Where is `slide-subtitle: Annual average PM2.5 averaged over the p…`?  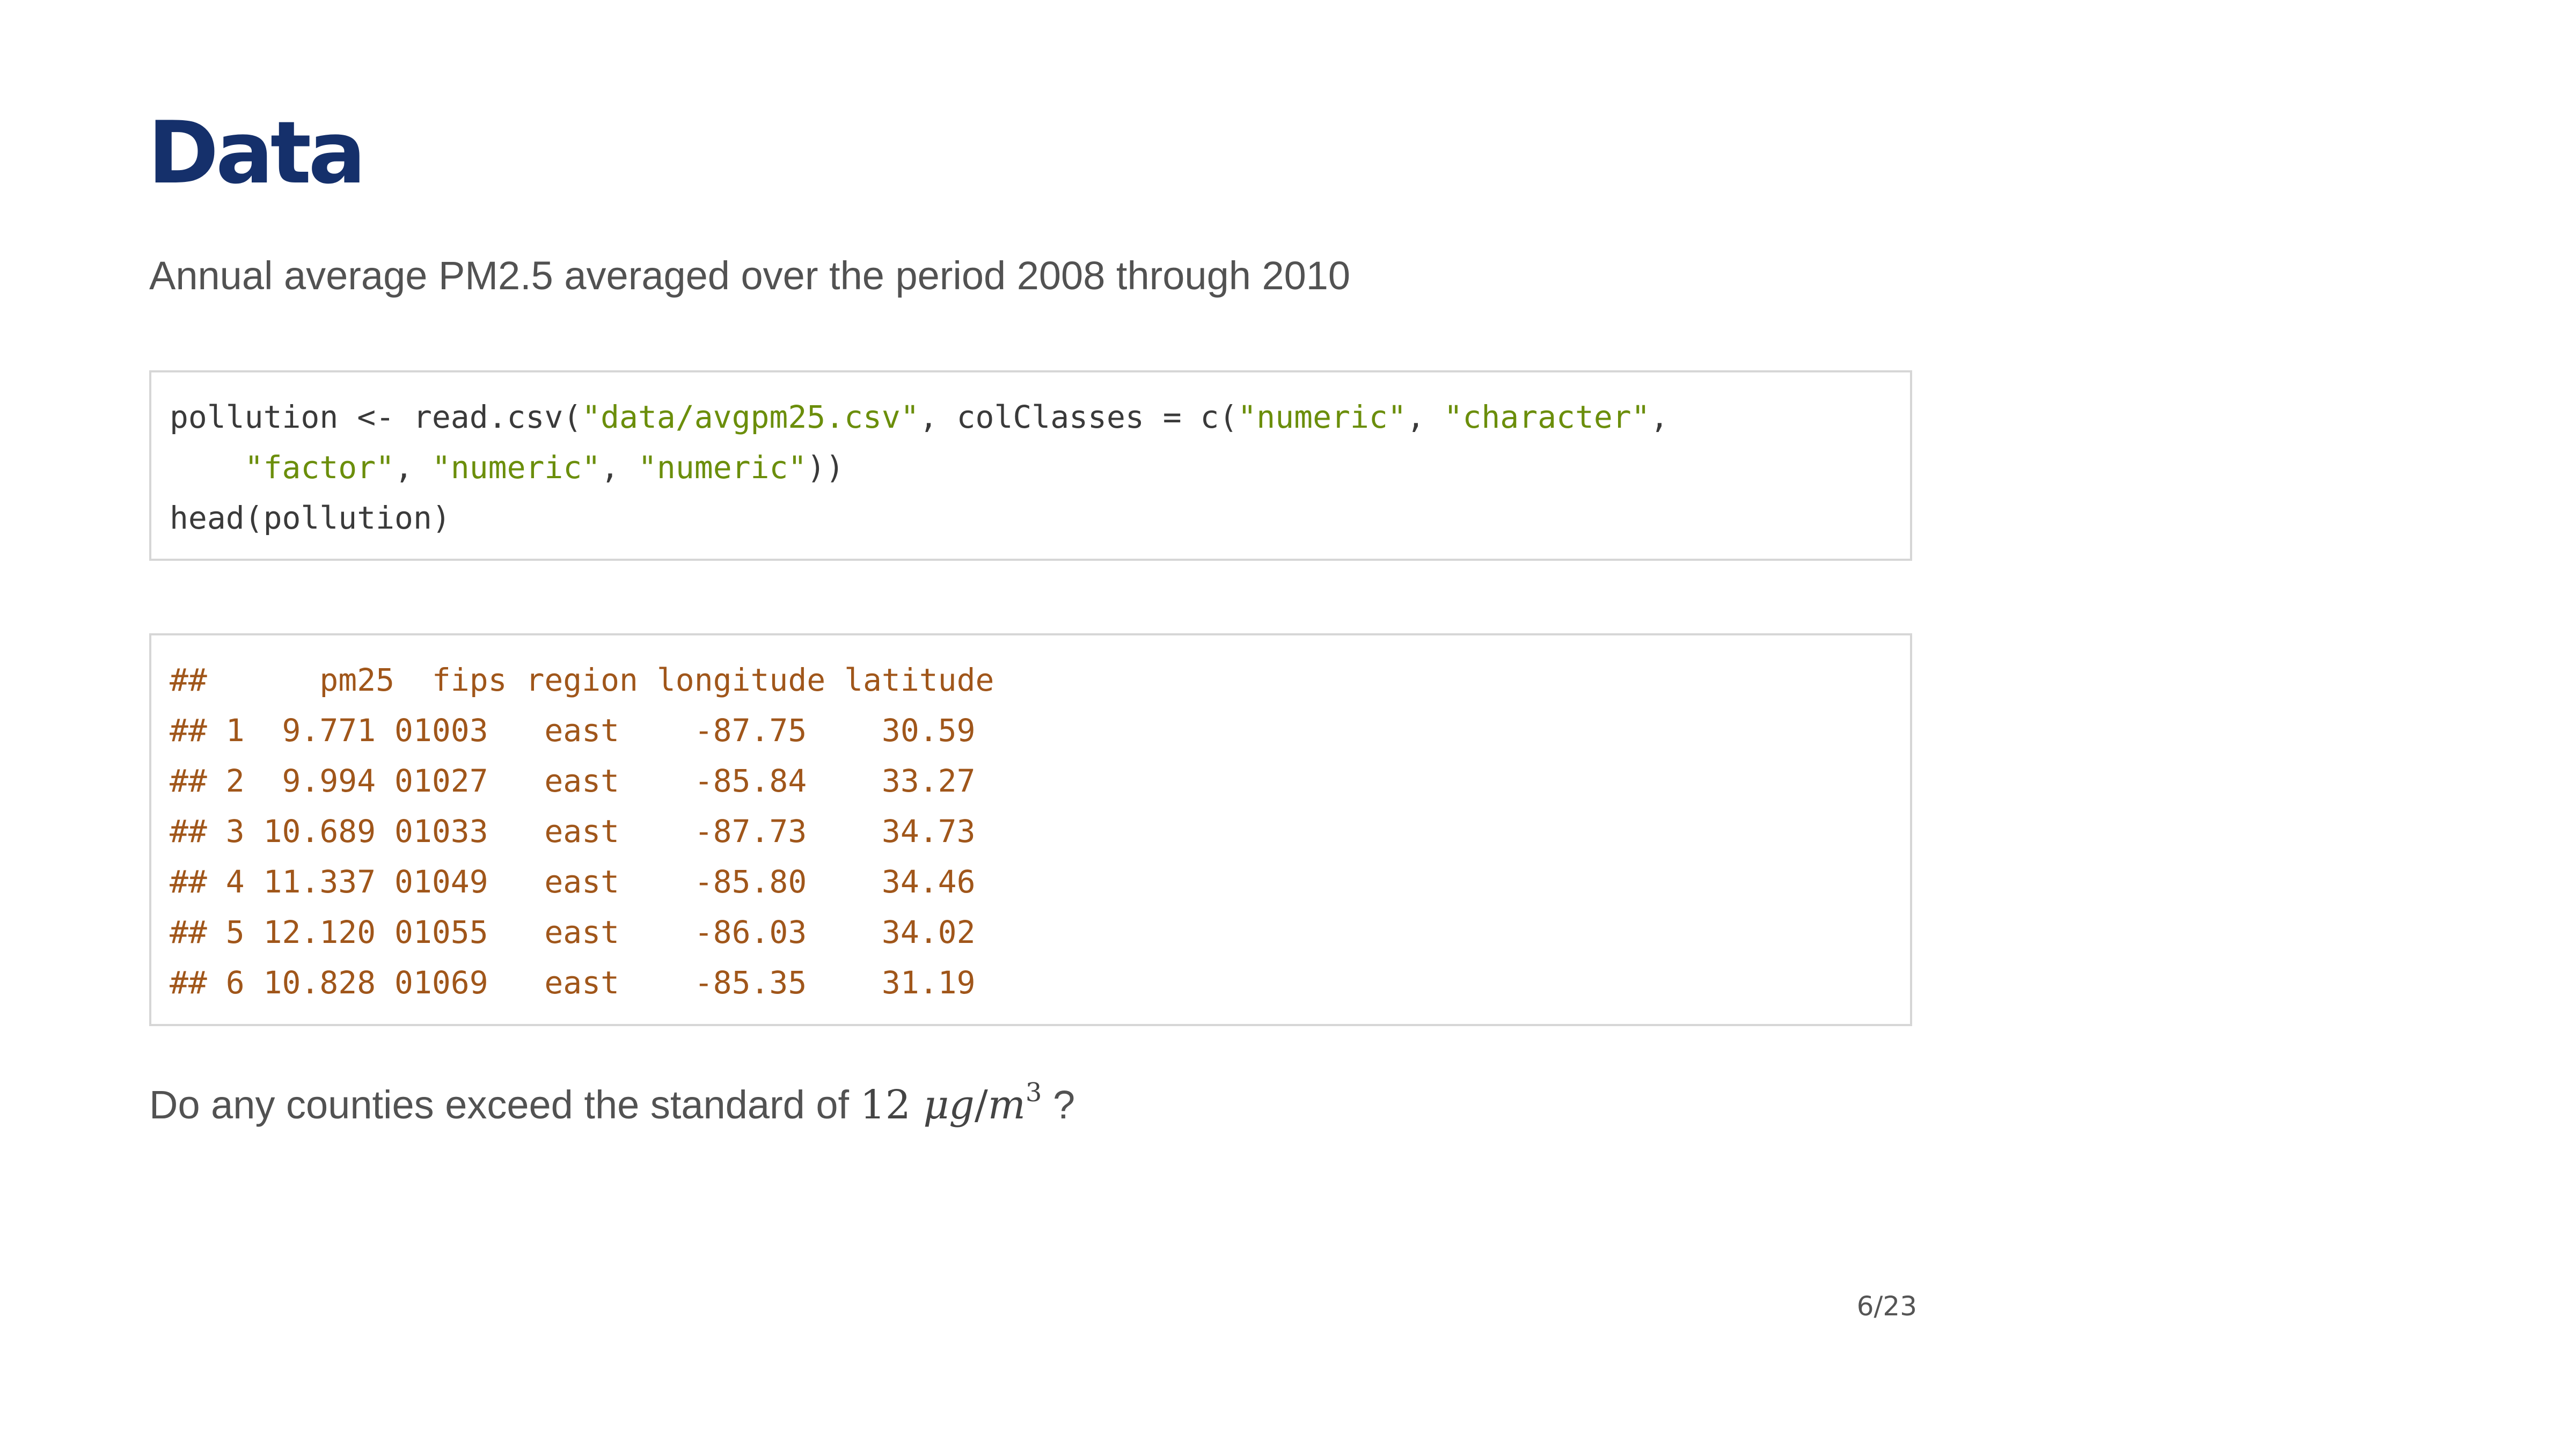 slide-subtitle: Annual average PM2.5 averaged over the p… is located at coordinates (750, 275).